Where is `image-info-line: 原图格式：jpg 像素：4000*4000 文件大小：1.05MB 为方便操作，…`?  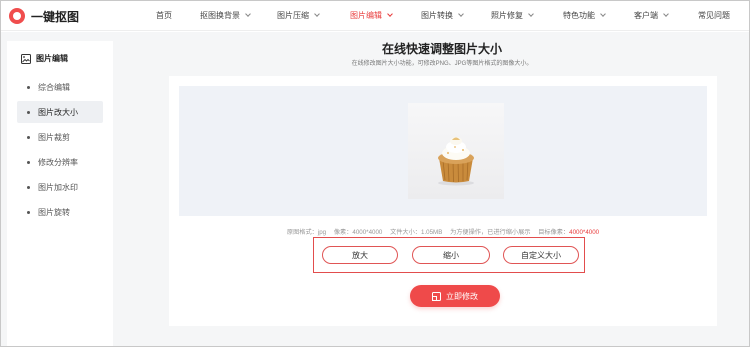
image-info-line: 原图格式：jpg 像素：4000*4000 文件大小：1.05MB 为方便操作，… is located at coordinates (443, 231).